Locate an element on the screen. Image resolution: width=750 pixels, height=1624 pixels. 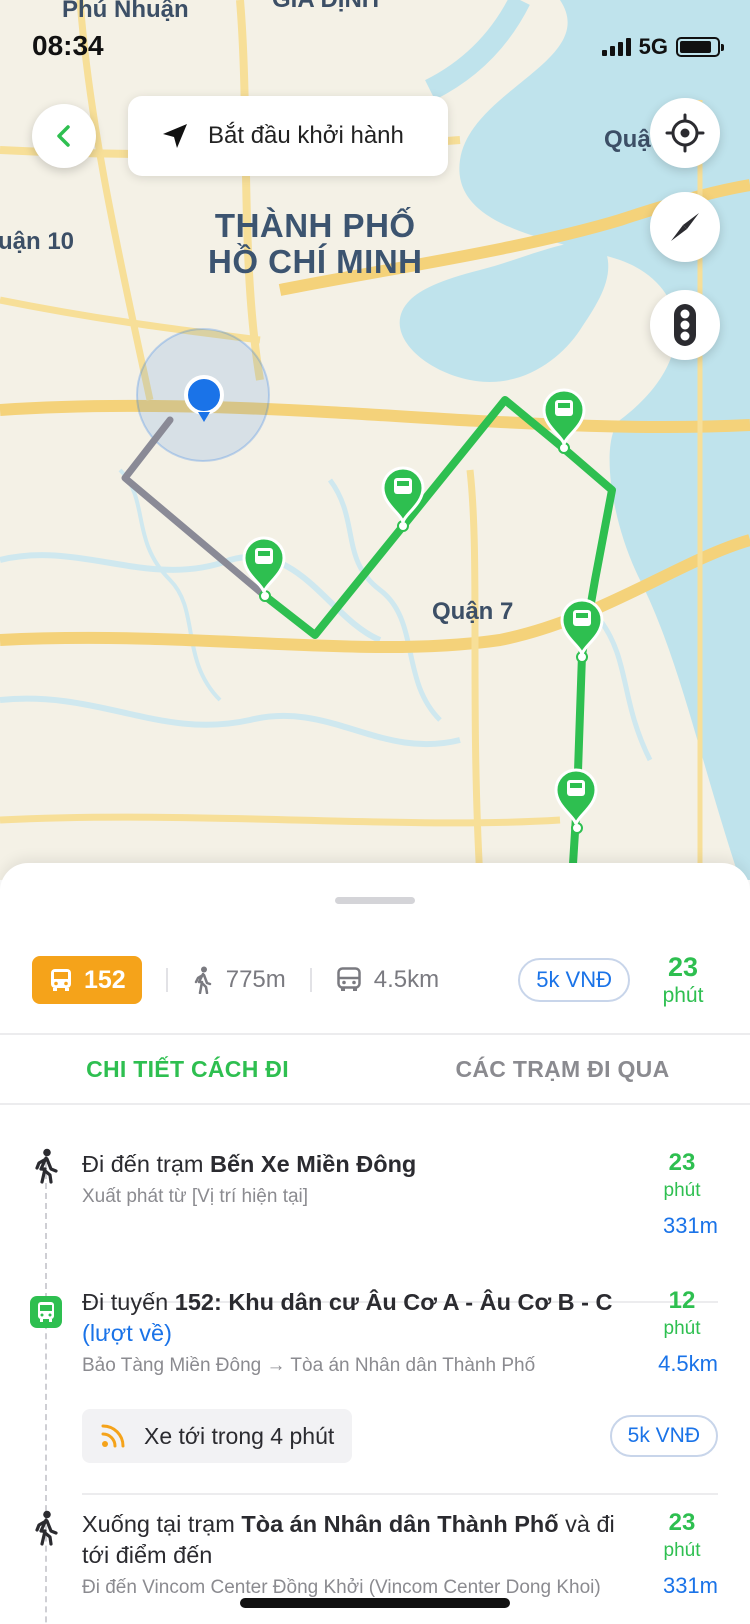
battery-level is located at coordinates (695, 47).